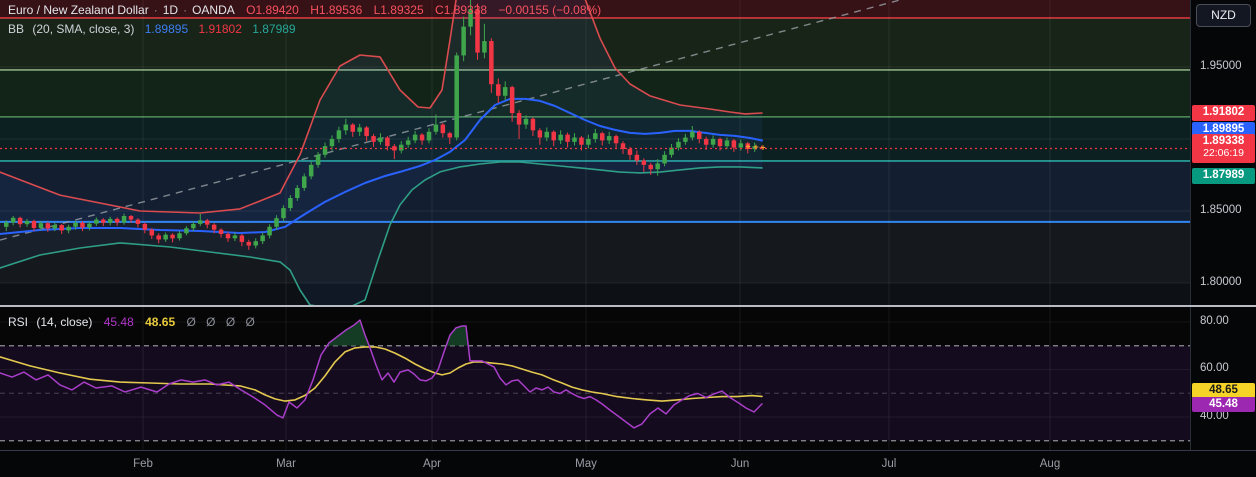 This screenshot has width=1256, height=477. What do you see at coordinates (550, 9) in the screenshot?
I see `change-value: −0.00155 (−0.08%)` at bounding box center [550, 9].